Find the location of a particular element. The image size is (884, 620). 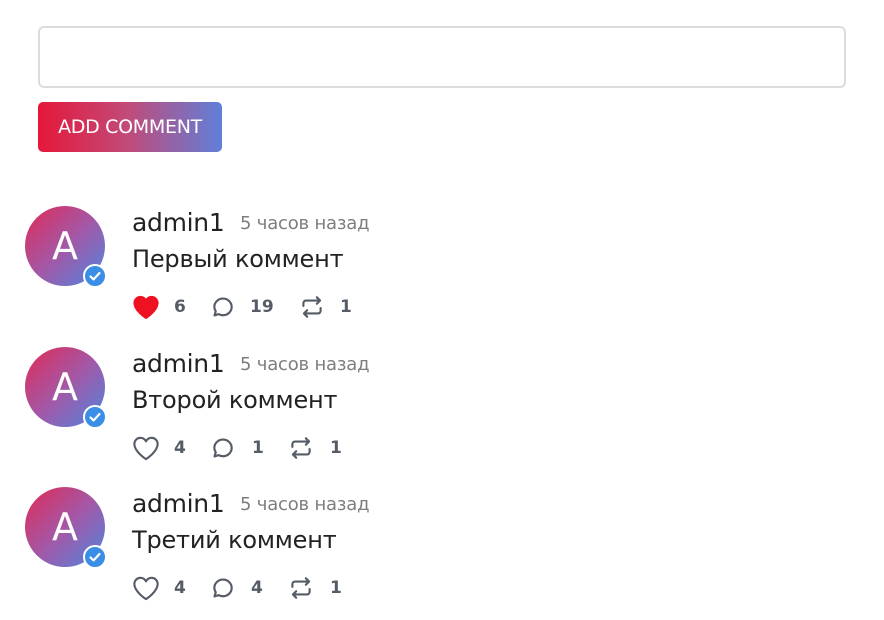

like-count: 6 is located at coordinates (180, 307).